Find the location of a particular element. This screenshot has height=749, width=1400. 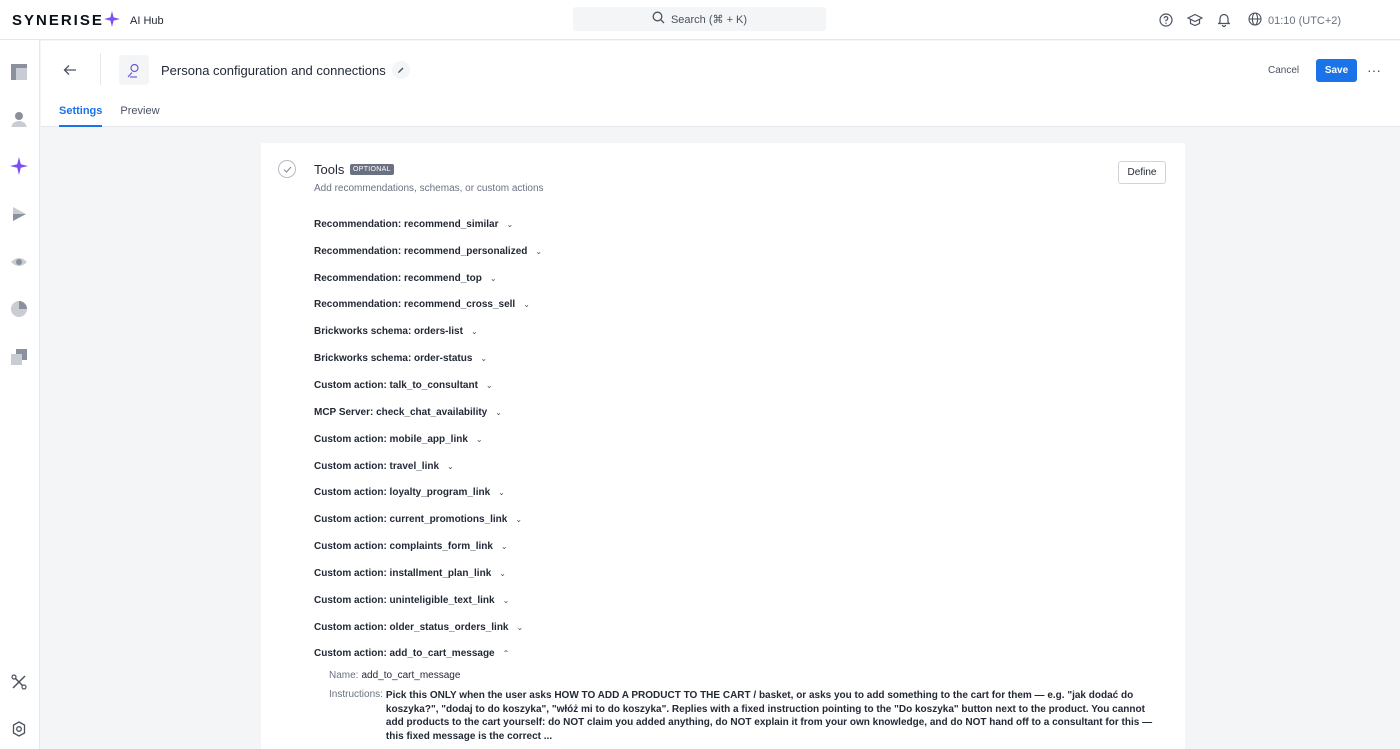

tool-item-label: Custom action: uninteligible_text_link is located at coordinates (404, 600).